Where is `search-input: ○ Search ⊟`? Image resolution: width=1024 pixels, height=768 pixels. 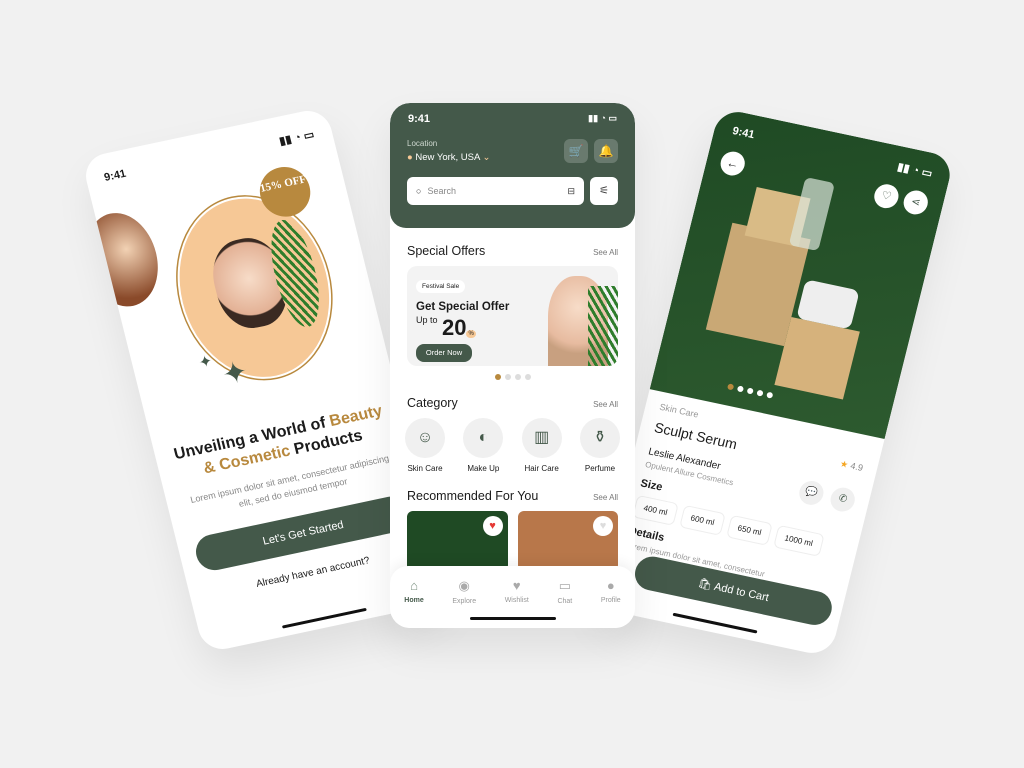 search-input: ○ Search ⊟ is located at coordinates (495, 191).